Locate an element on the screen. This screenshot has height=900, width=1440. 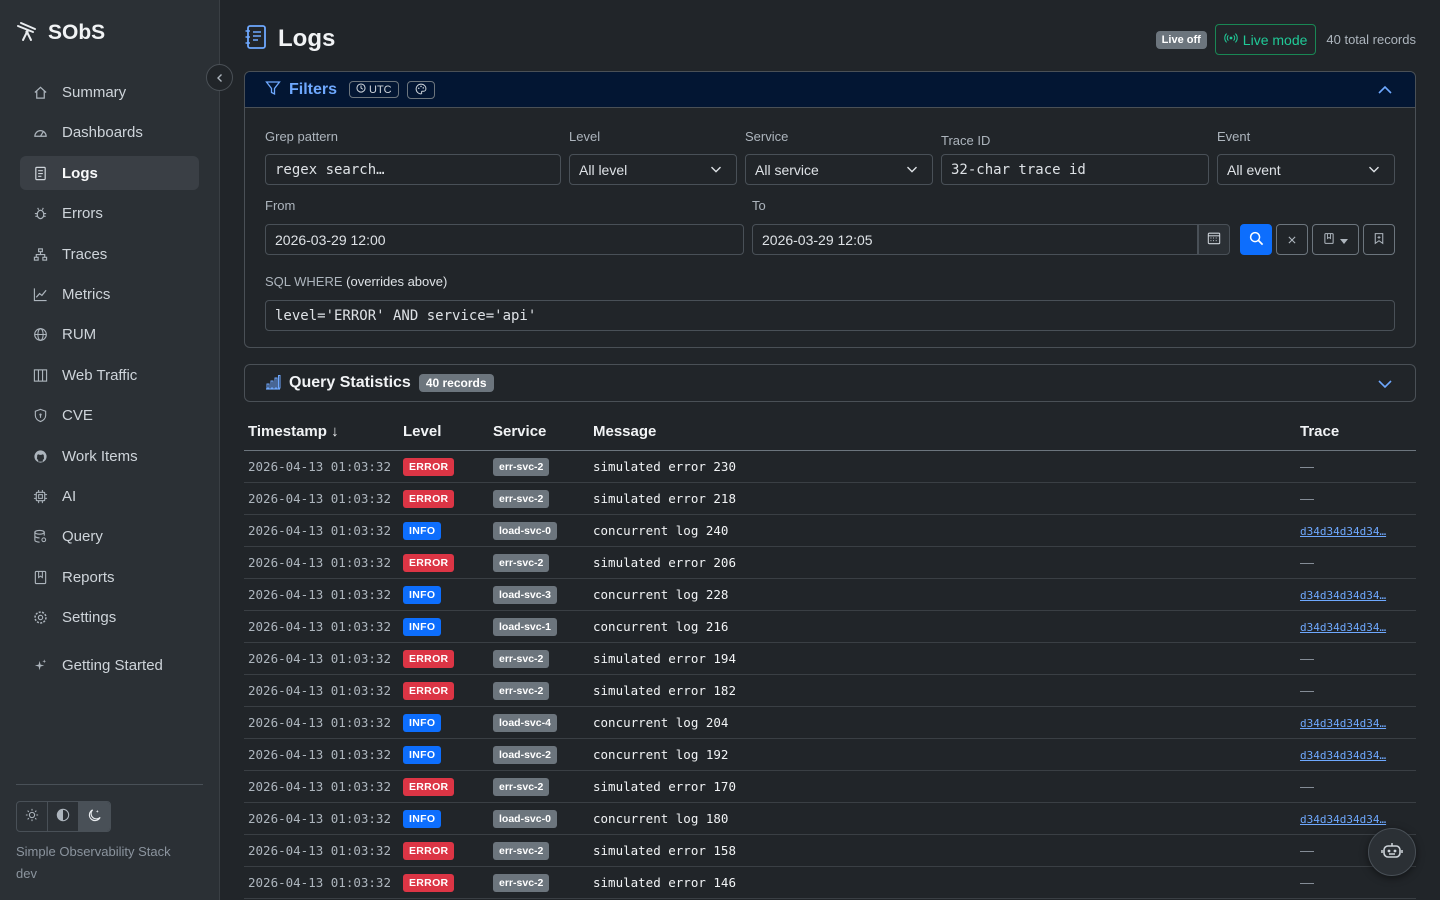
sidebar-item-cve: CVE is located at coordinates (109, 415).